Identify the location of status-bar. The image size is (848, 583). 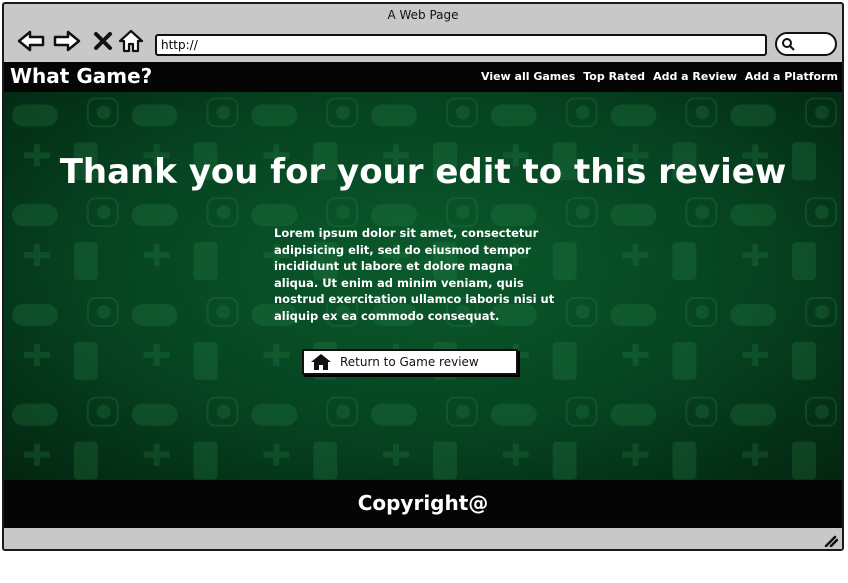
(423, 538).